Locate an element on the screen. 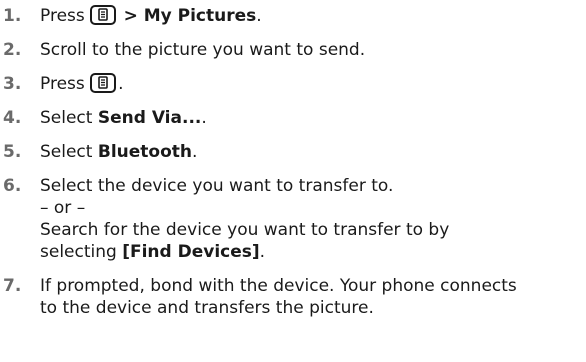 Image resolution: width=586 pixels, height=362 pixels. step-number: 4. is located at coordinates (12, 118).